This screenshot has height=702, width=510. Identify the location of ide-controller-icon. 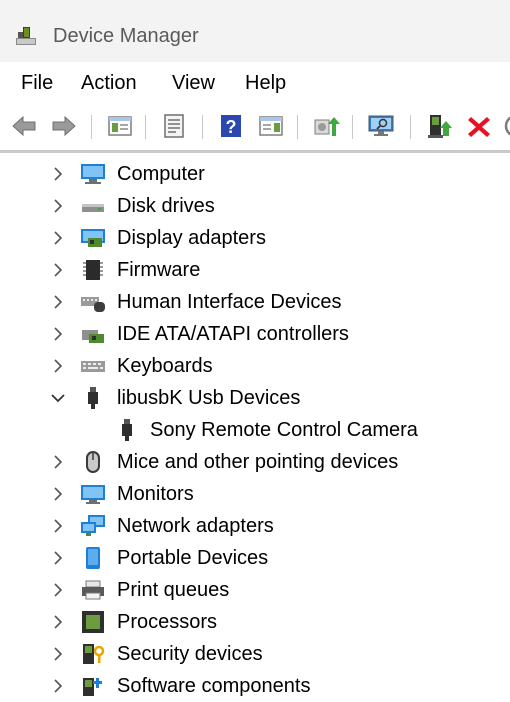
(93, 334).